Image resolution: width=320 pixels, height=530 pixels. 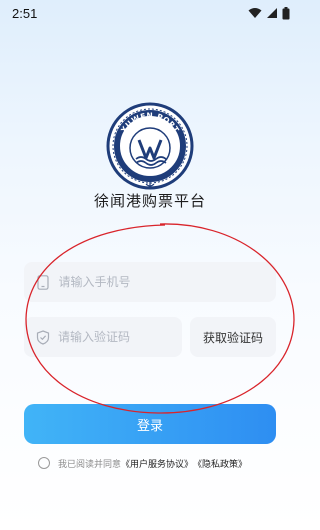 I want to click on cellular-signal-icon, so click(x=272, y=13).